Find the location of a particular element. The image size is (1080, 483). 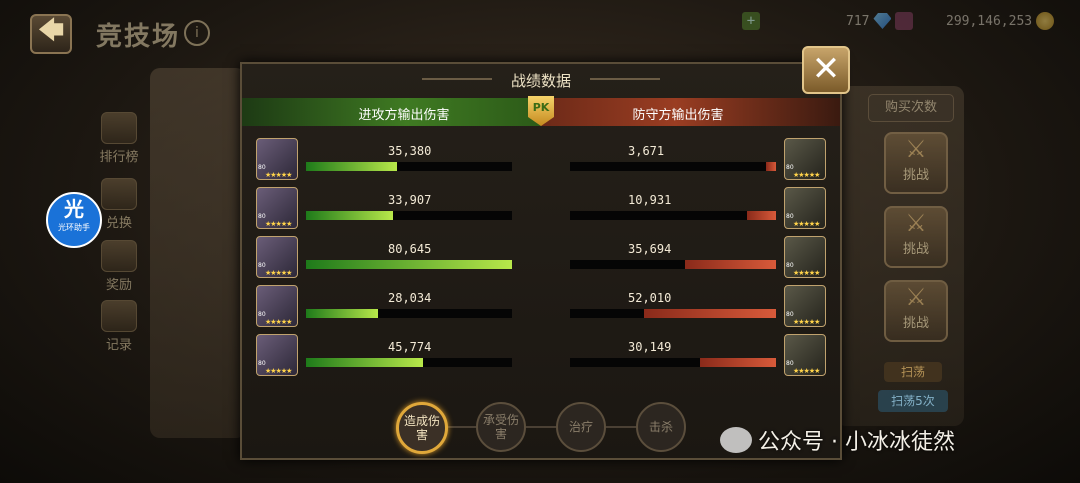

attacker-damage-label: 进攻方输出伤害 is located at coordinates (404, 115).